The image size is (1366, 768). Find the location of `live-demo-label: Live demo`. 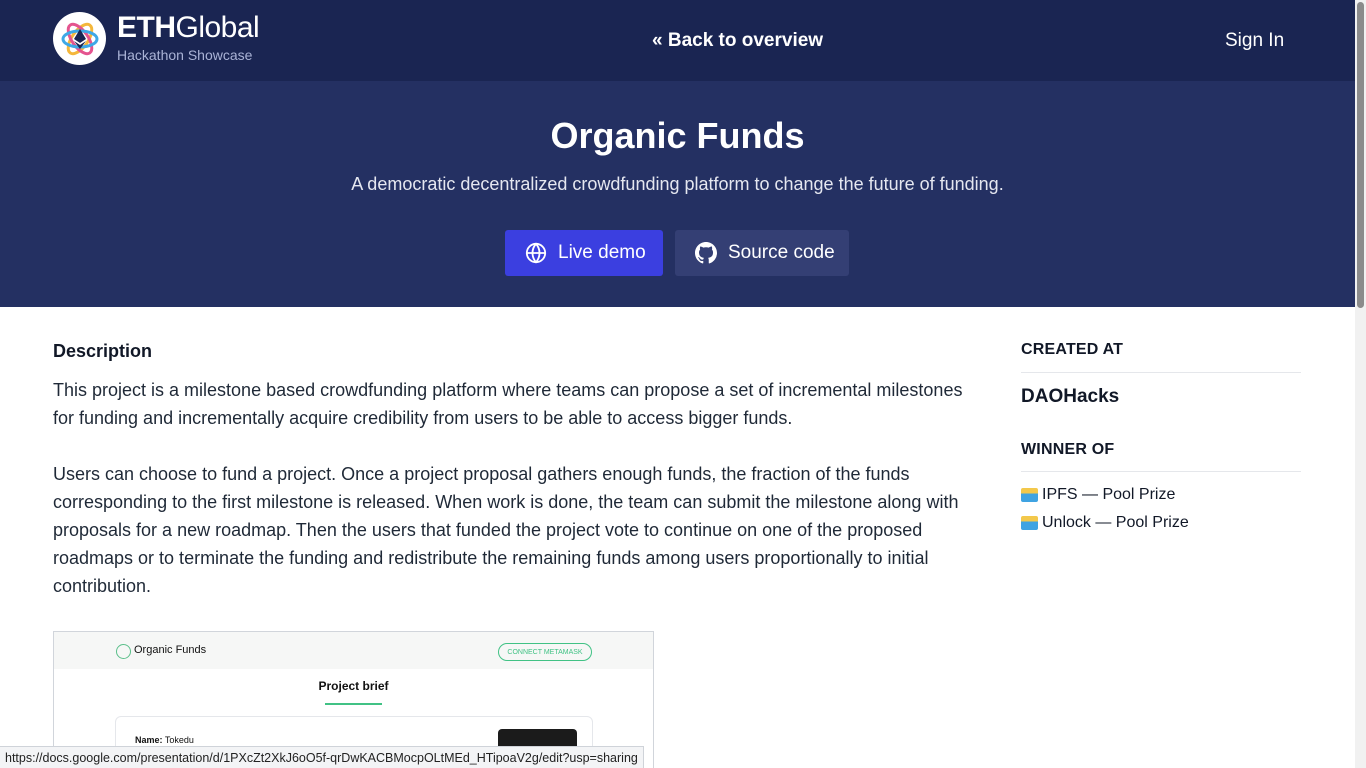

live-demo-label: Live demo is located at coordinates (602, 252).